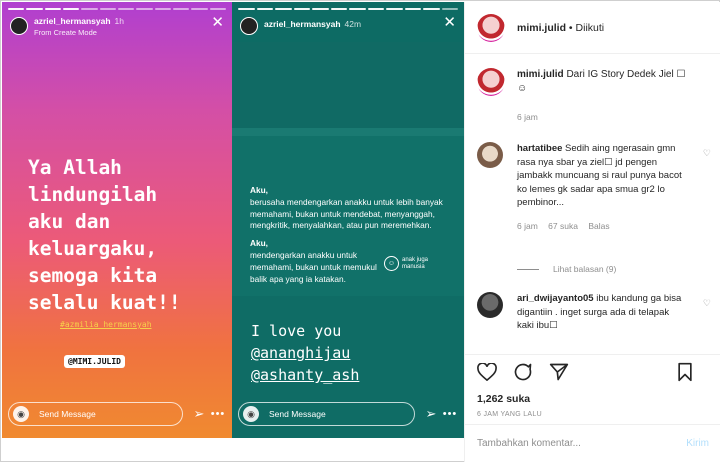 The width and height of the screenshot is (720, 462). What do you see at coordinates (353, 24) in the screenshot?
I see `story-time: 42m` at bounding box center [353, 24].